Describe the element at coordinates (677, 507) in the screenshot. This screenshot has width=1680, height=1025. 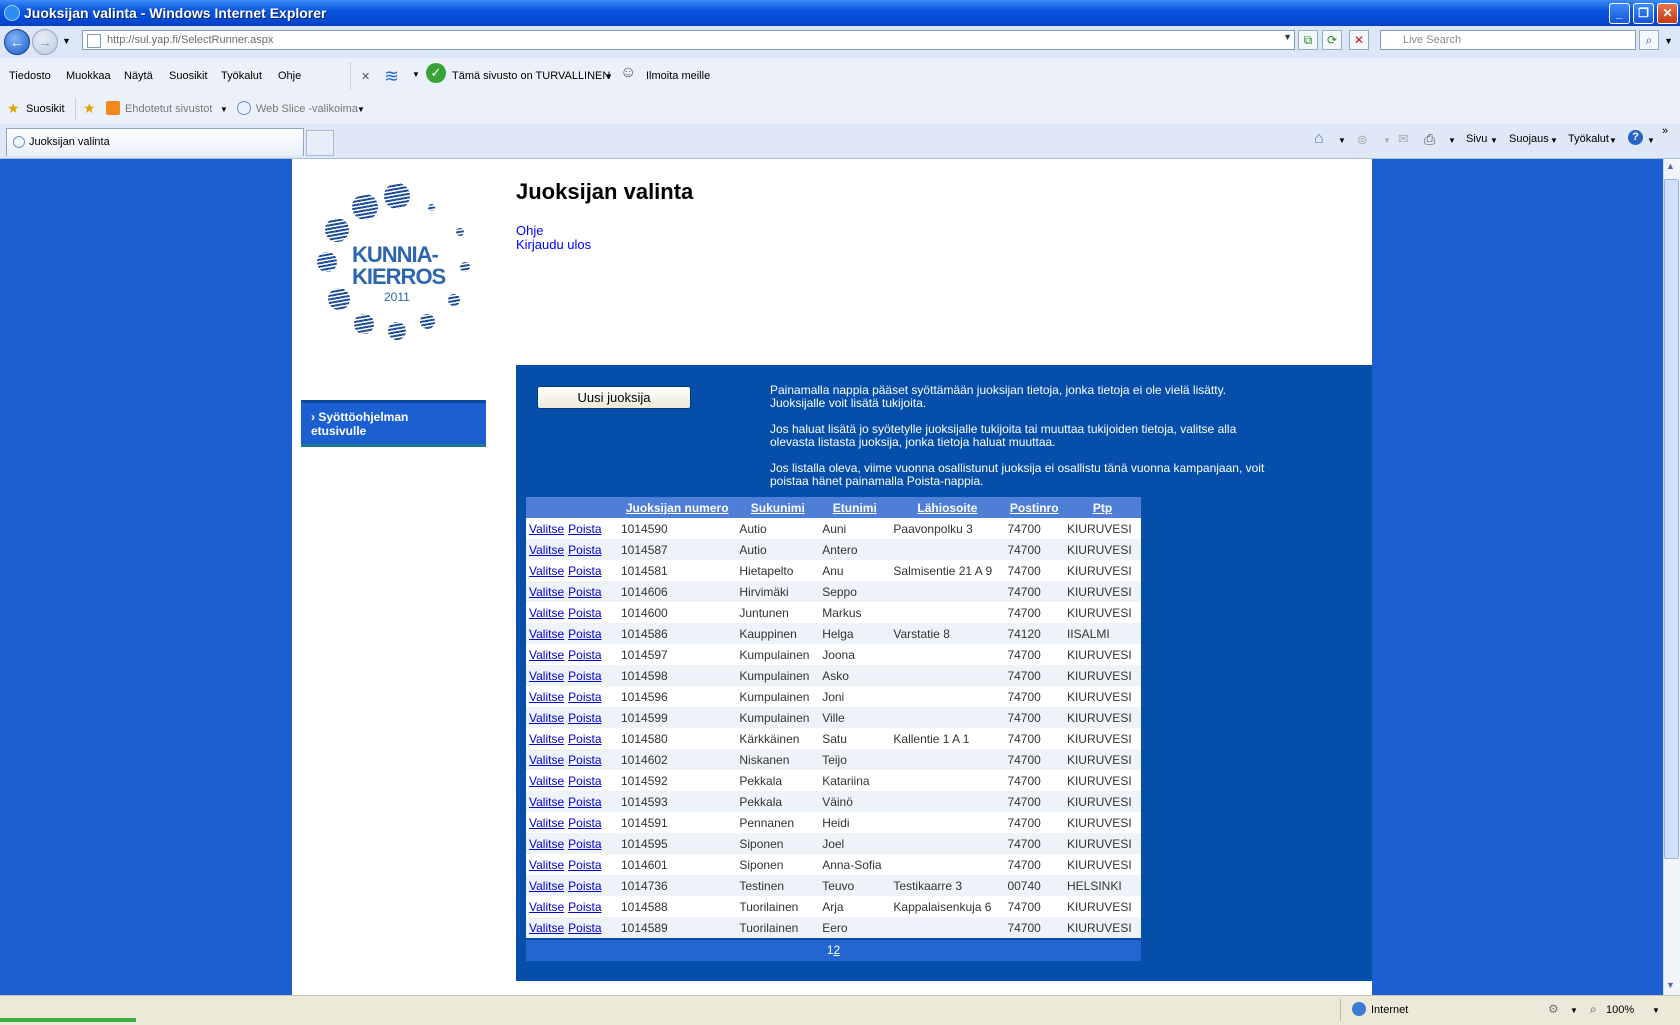
I see `header-runner-number: Juoksijan numero` at that location.